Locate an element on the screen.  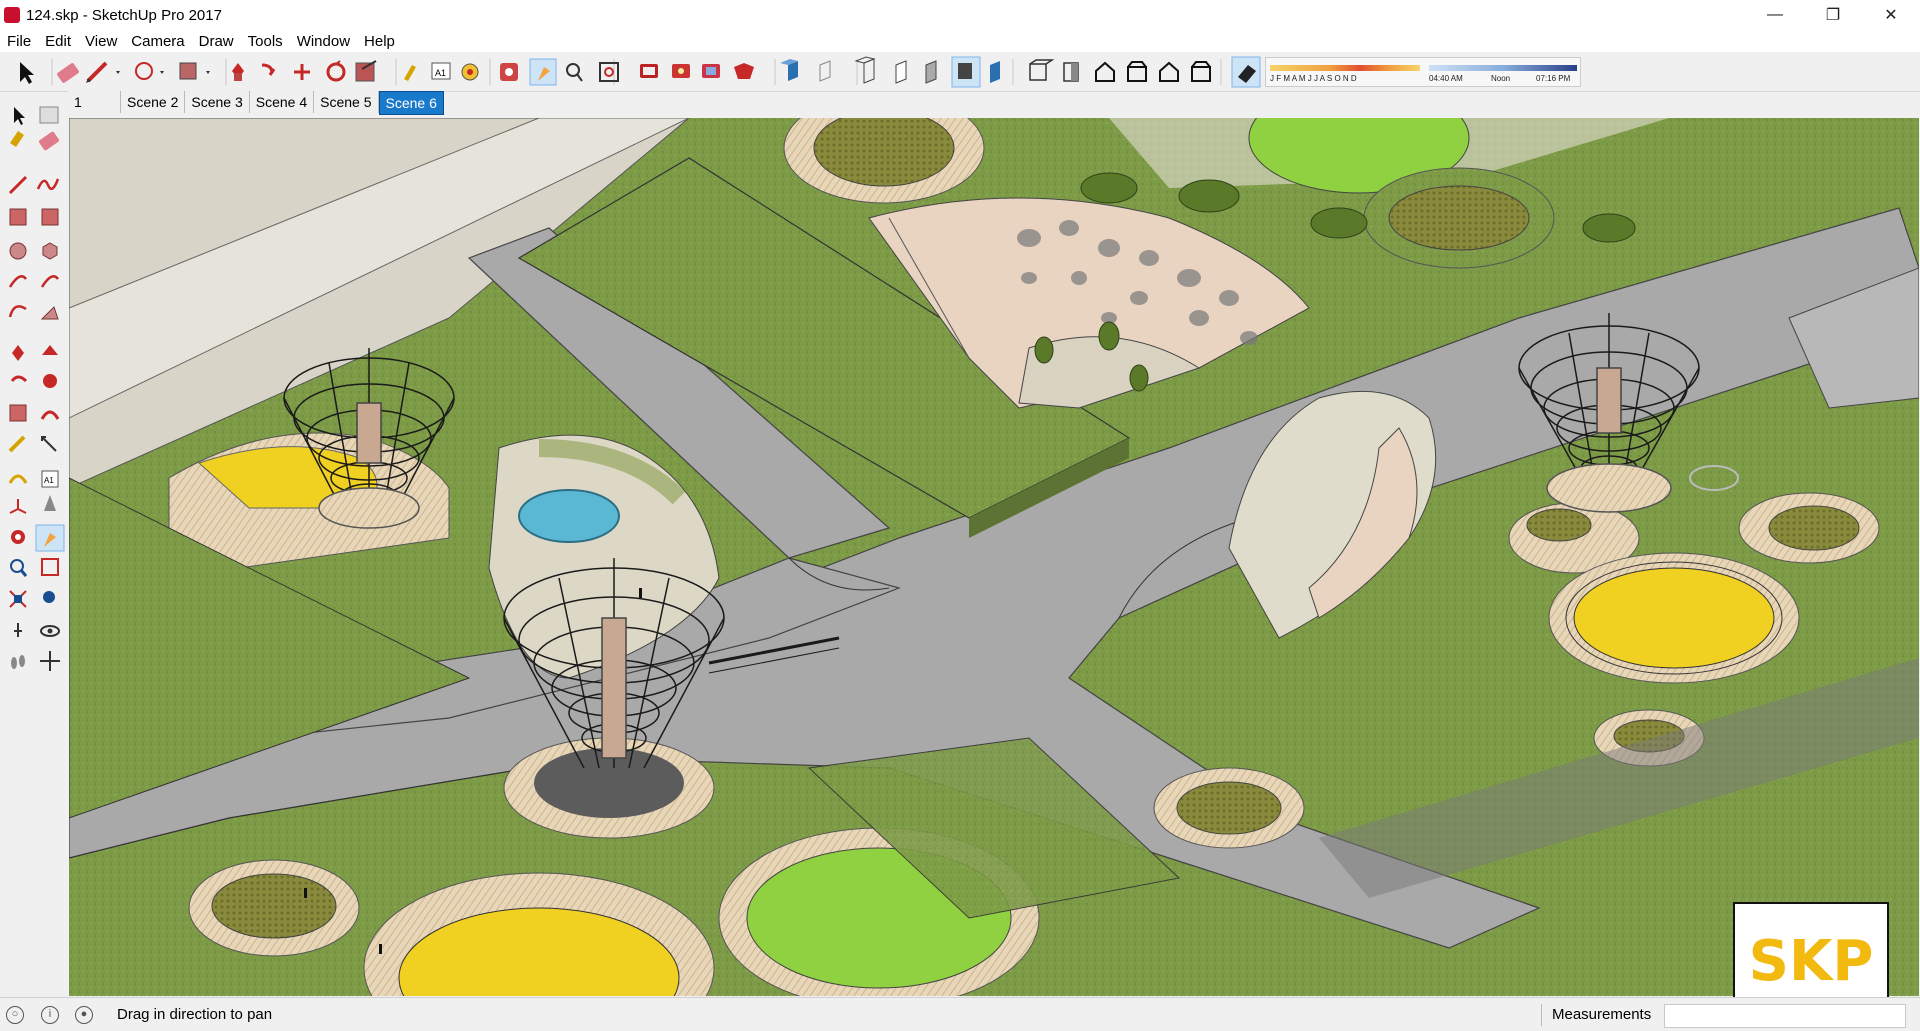
previous-view-icon is located at coordinates (49, 597).